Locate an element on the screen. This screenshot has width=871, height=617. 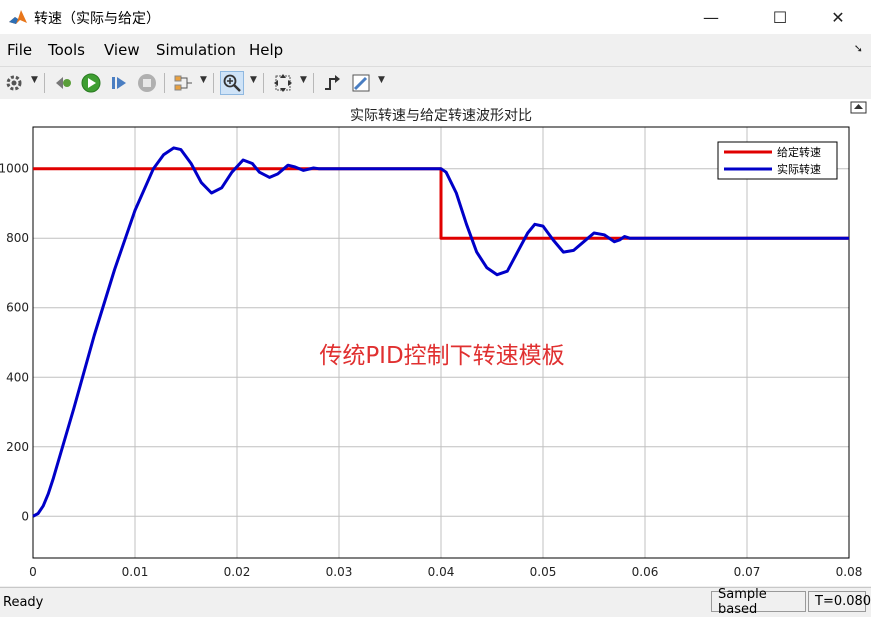
y-tick-label: 1000 is located at coordinates (14, 169).